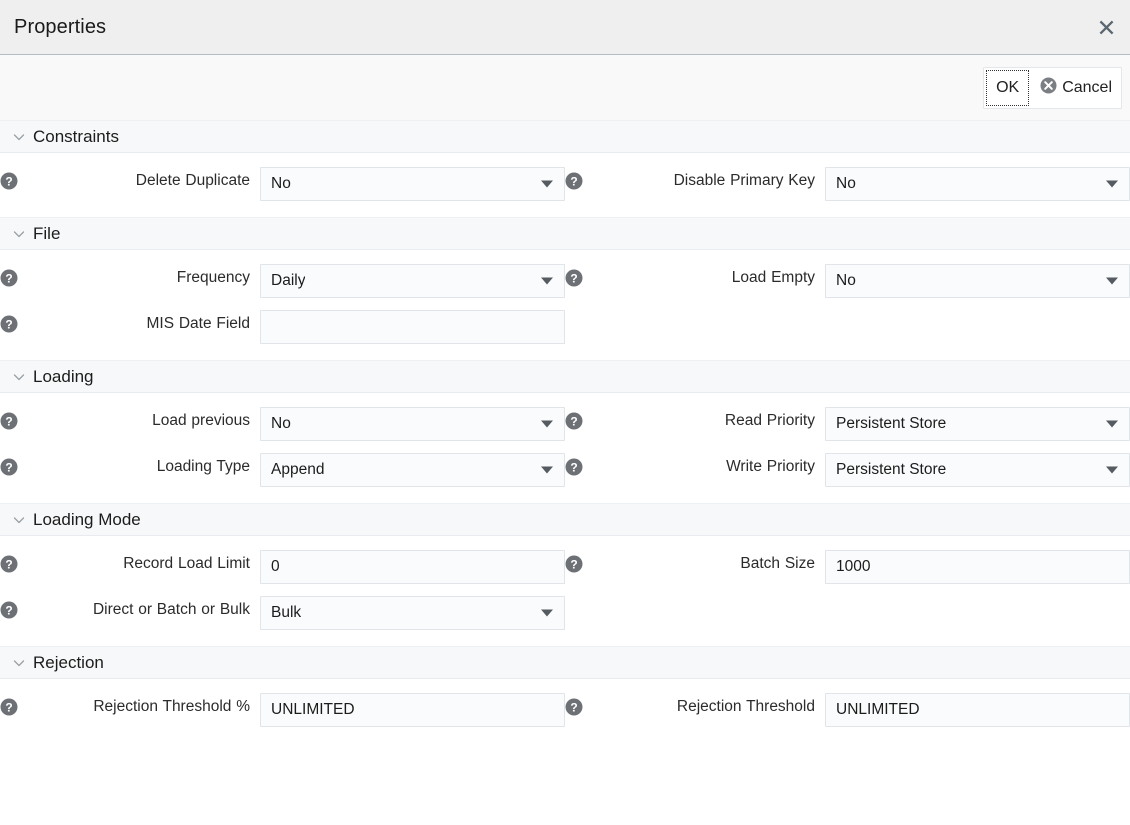  I want to click on form-field-load-previous: ? Load previous No, so click(282, 424).